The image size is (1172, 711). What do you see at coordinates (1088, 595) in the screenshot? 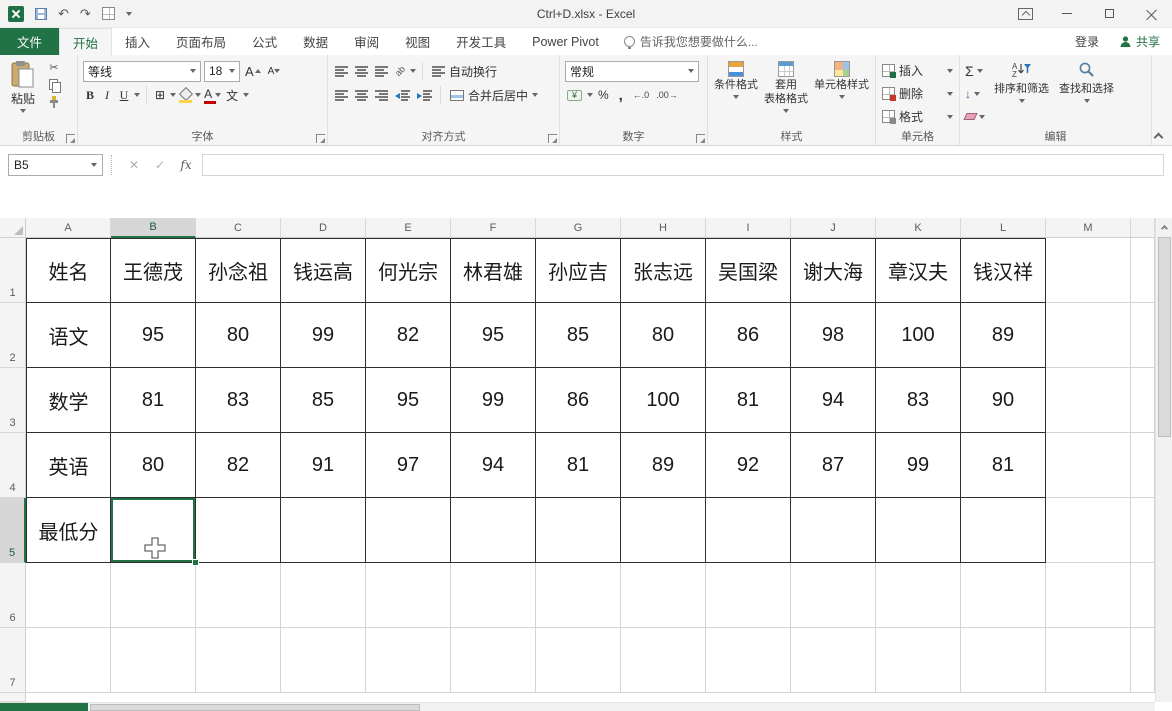
I see `cell-M6` at bounding box center [1088, 595].